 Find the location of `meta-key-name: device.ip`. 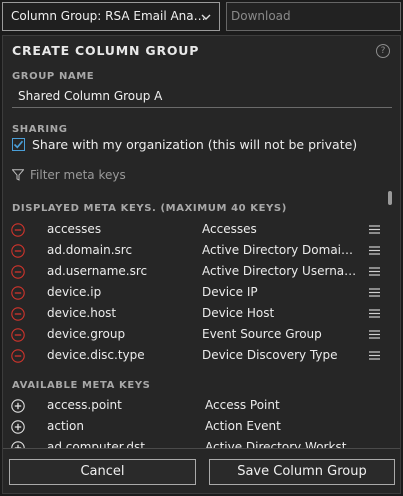

meta-key-name: device.ip is located at coordinates (74, 292).